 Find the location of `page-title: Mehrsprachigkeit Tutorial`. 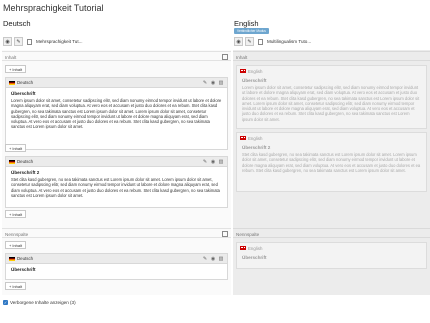

page-title: Mehrsprachigkeit Tutorial is located at coordinates (53, 8).